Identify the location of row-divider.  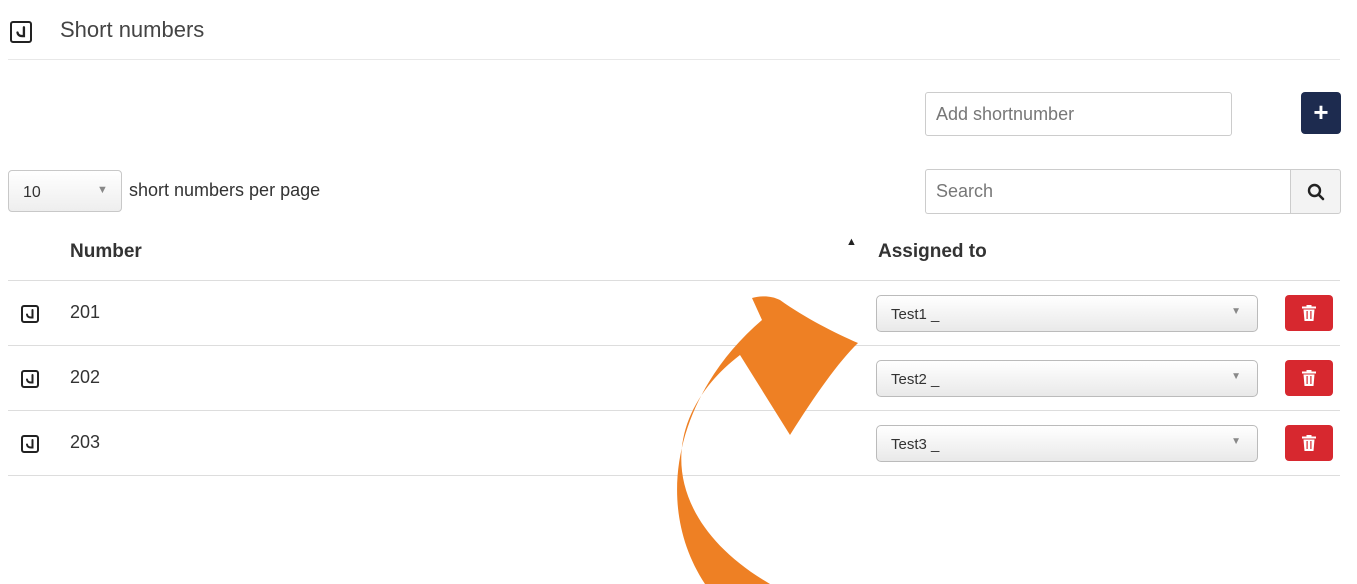
(674, 475).